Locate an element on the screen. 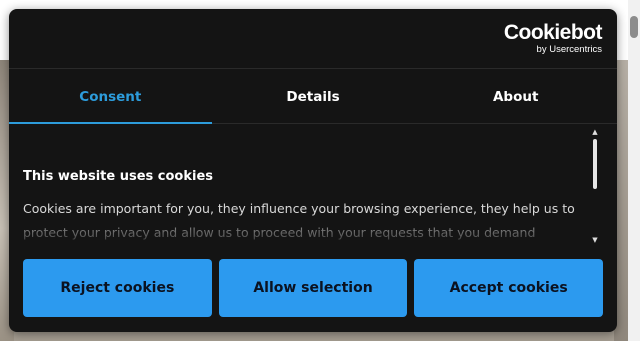 The height and width of the screenshot is (341, 640). page-scrollbar is located at coordinates (634, 170).